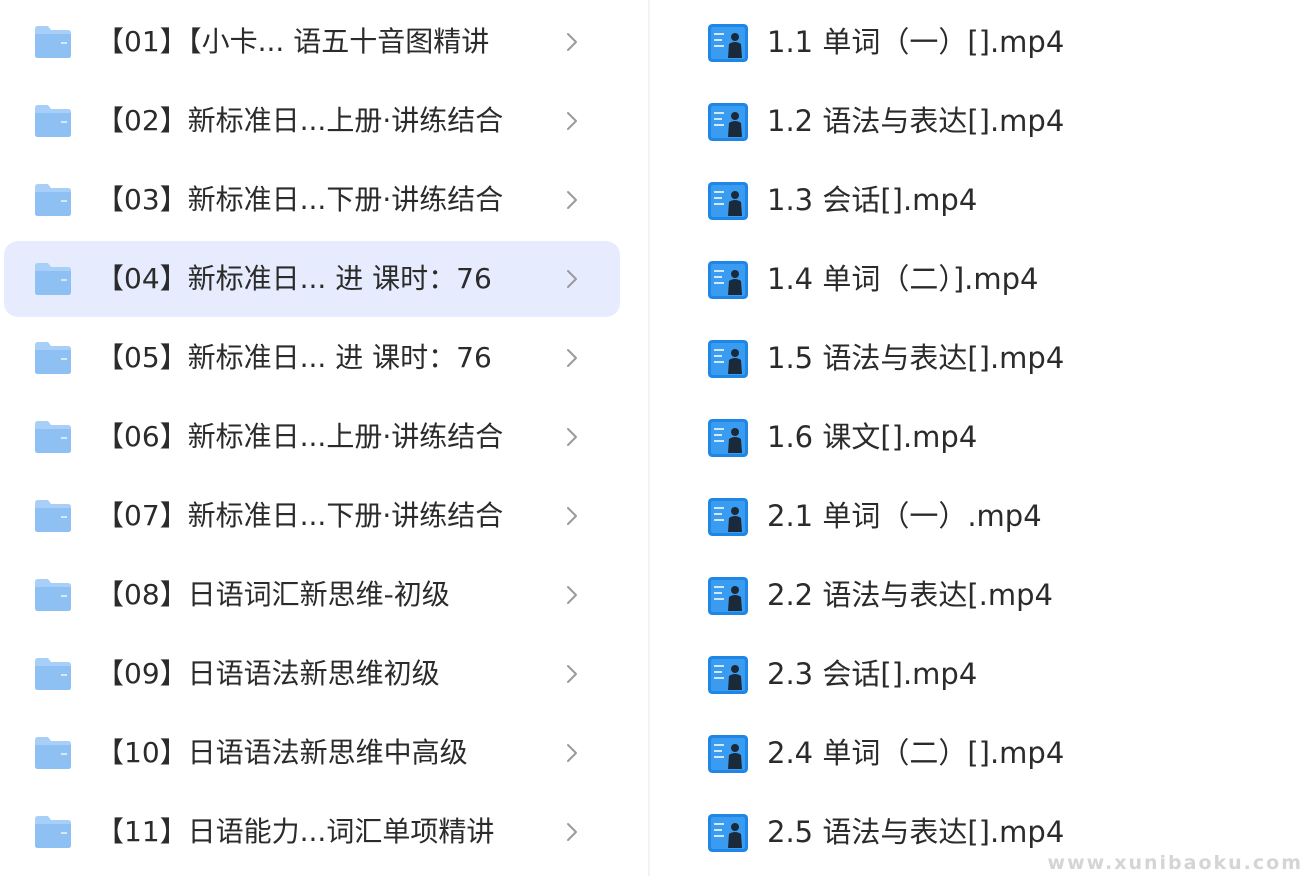 The image size is (1311, 876). I want to click on folder-label: 【11】日语能力...词汇单项精讲, so click(295, 831).